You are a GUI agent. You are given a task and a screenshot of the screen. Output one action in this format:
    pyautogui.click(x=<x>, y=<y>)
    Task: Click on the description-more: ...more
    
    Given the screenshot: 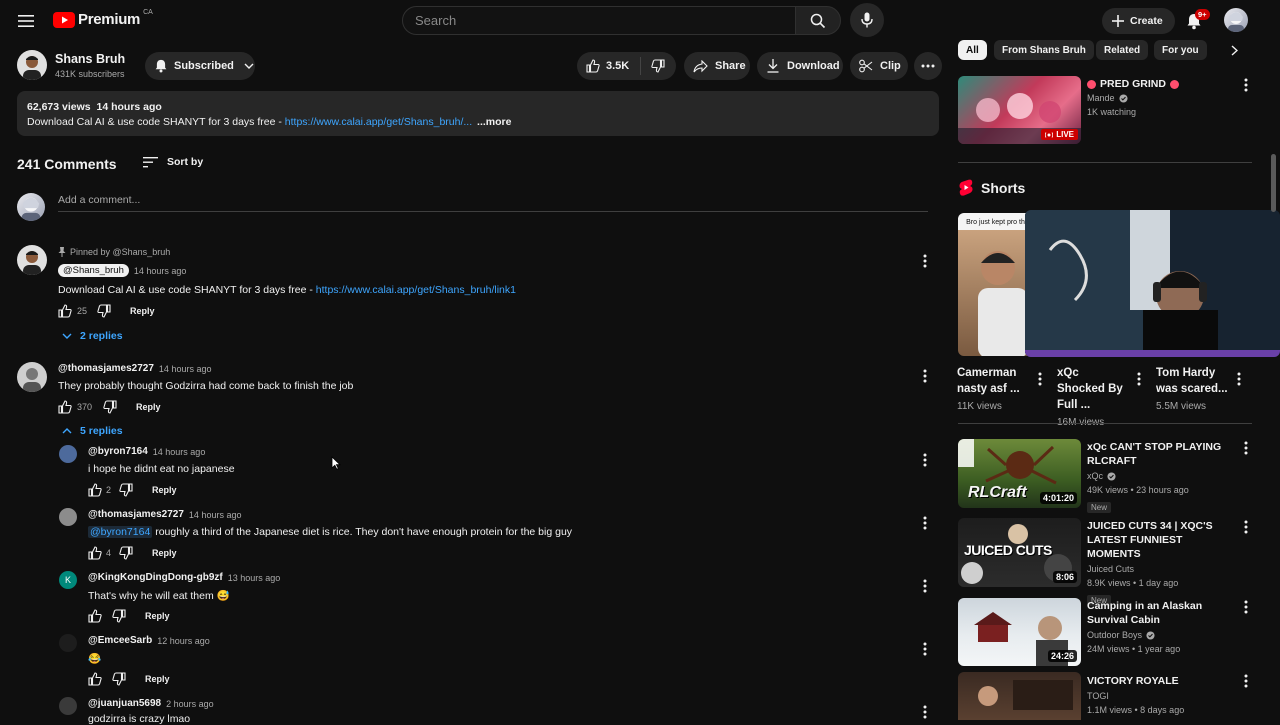 What is the action you would take?
    pyautogui.click(x=494, y=122)
    